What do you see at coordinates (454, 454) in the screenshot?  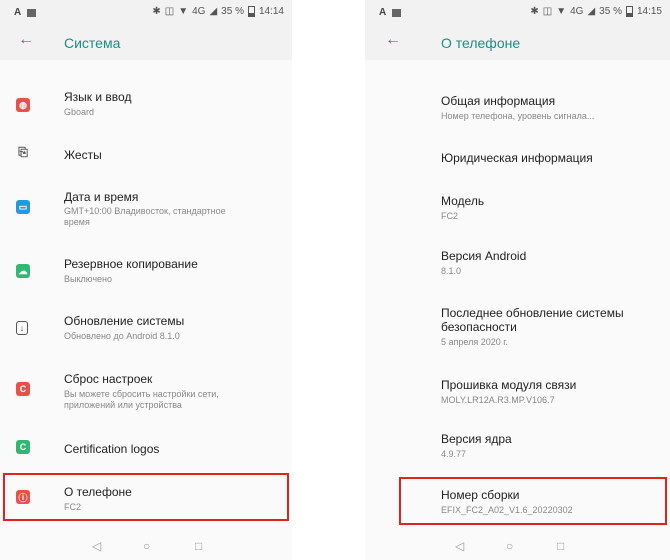 I see `item-subtitle: 4.9.77` at bounding box center [454, 454].